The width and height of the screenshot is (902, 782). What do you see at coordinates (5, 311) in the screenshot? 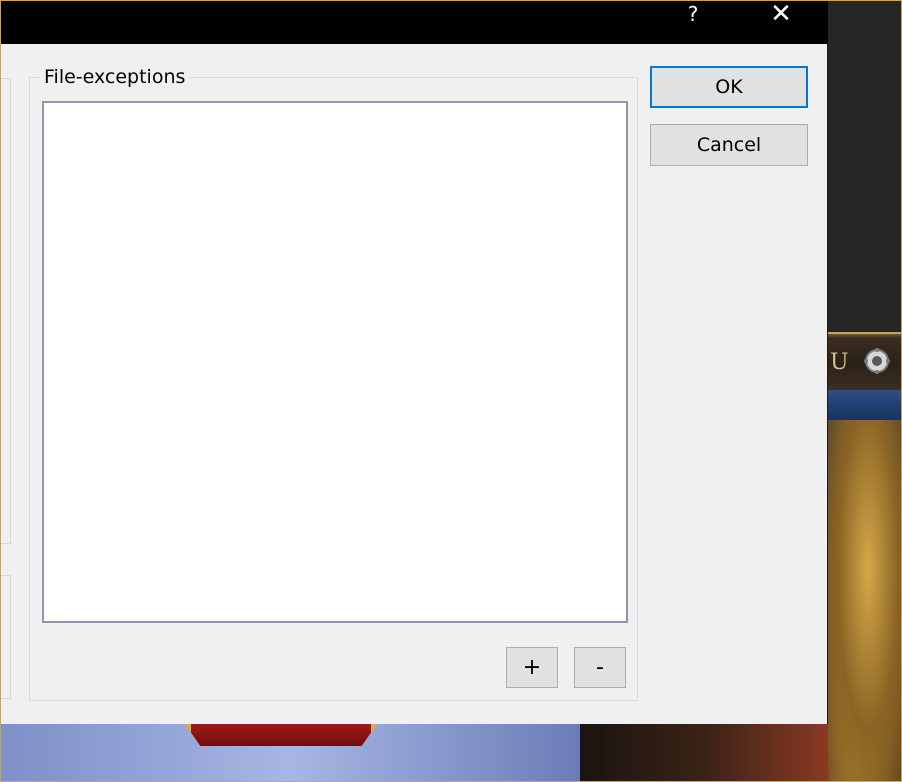
I see `left-panel-edge` at bounding box center [5, 311].